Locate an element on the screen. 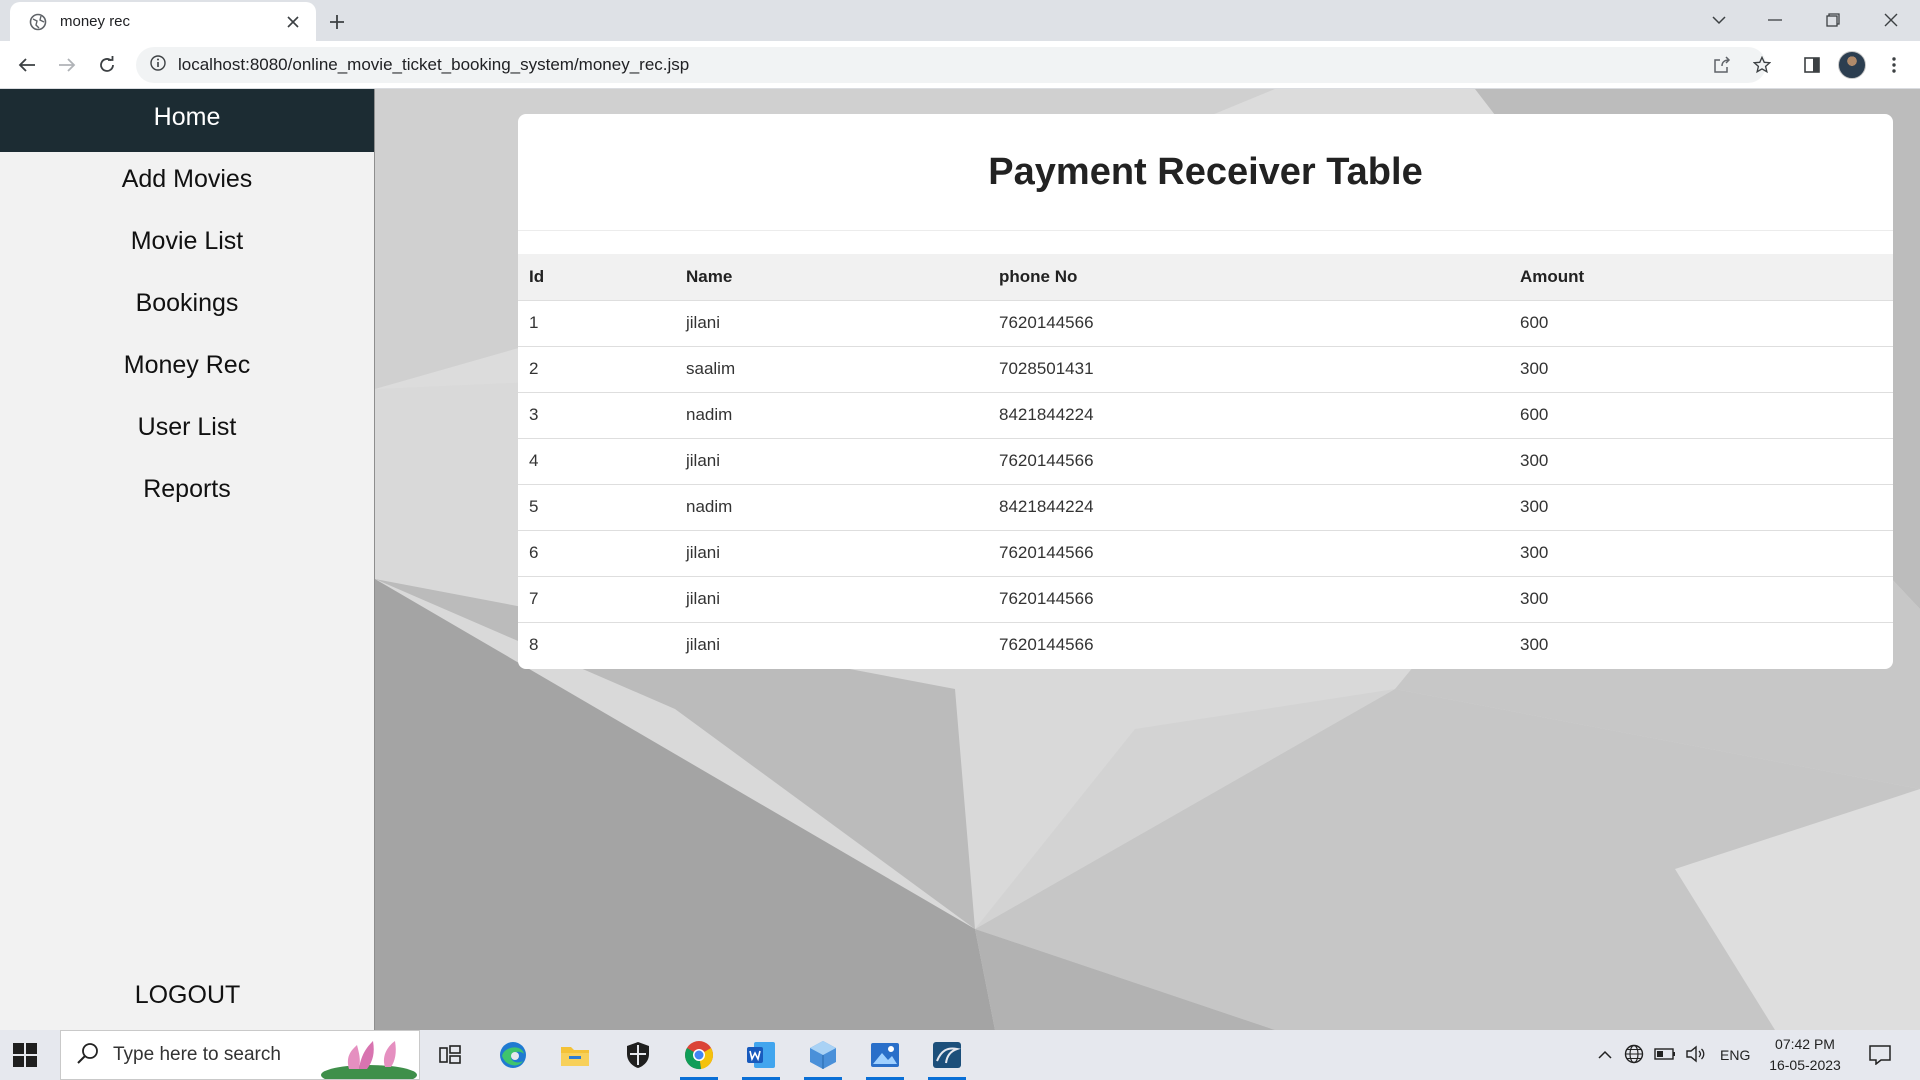 This screenshot has width=1920, height=1080. sidebar-item-bookings: Bookings is located at coordinates (187, 307).